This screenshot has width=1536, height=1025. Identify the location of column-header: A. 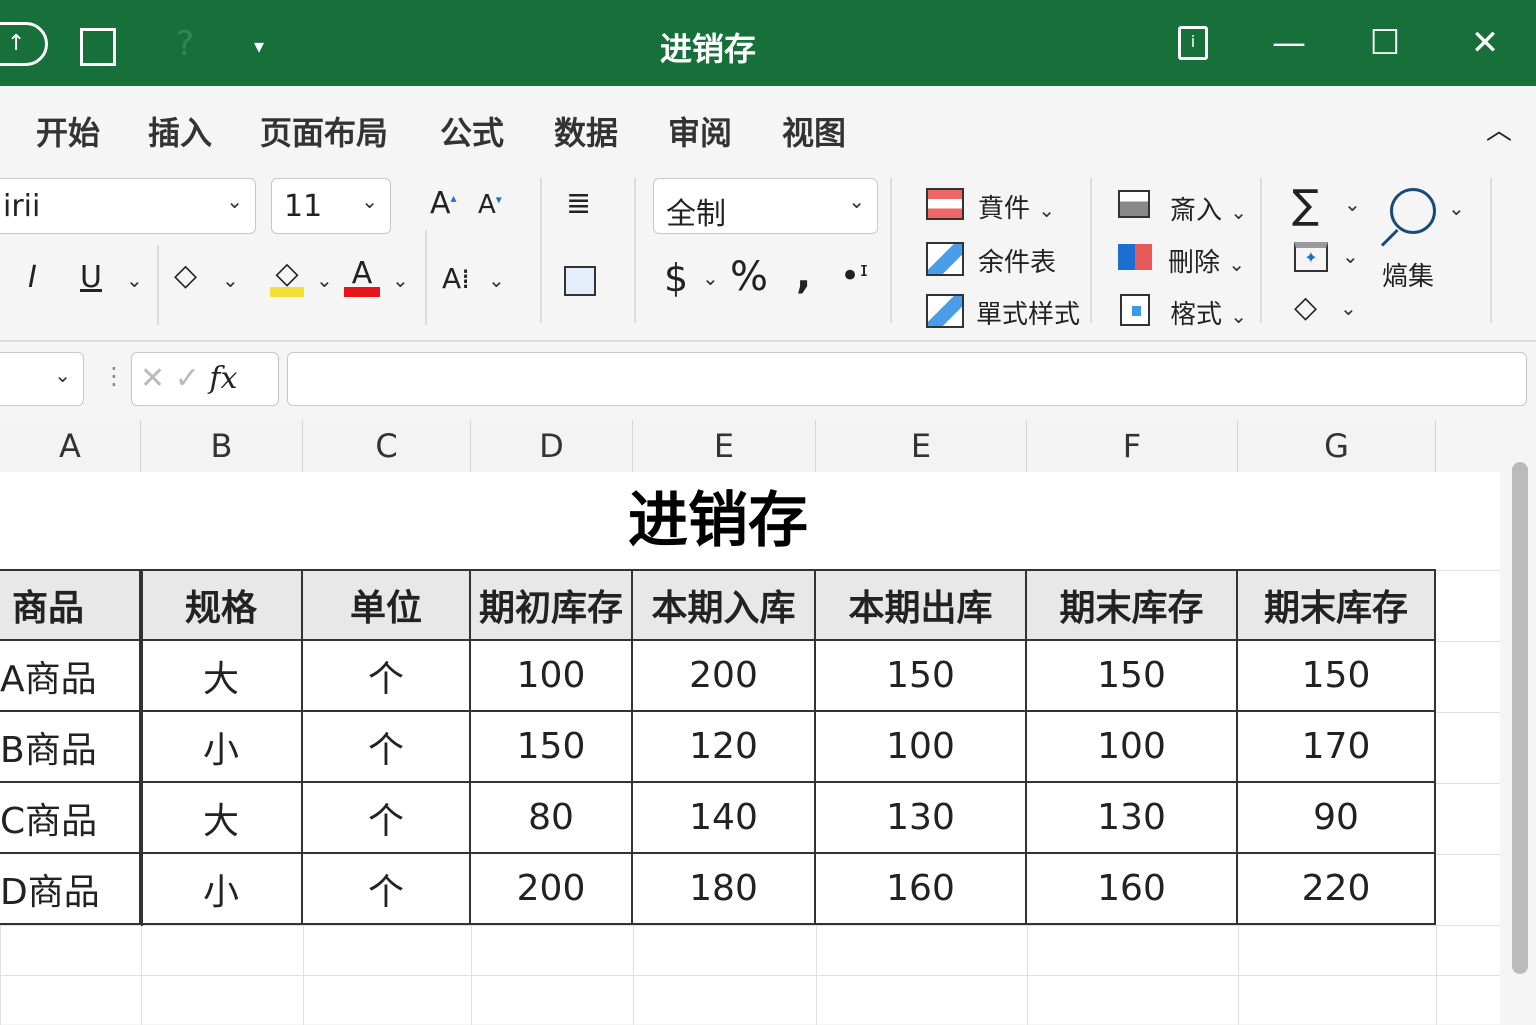
(70, 446).